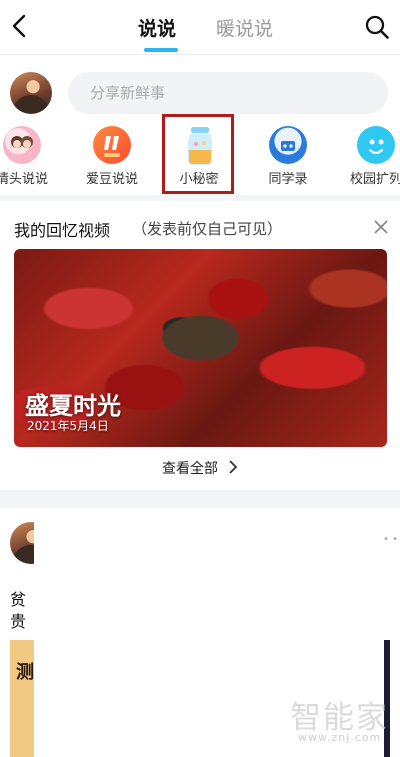 This screenshot has height=757, width=400. What do you see at coordinates (190, 468) in the screenshot?
I see `view-all-link: 查看全部` at bounding box center [190, 468].